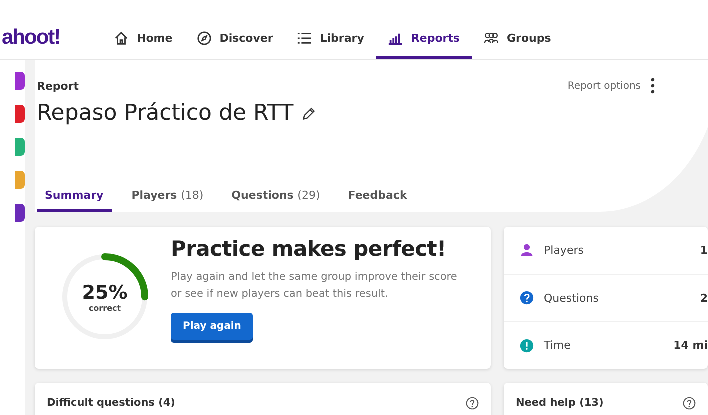 Image resolution: width=708 pixels, height=415 pixels. Describe the element at coordinates (527, 298) in the screenshot. I see `question-icon` at that location.